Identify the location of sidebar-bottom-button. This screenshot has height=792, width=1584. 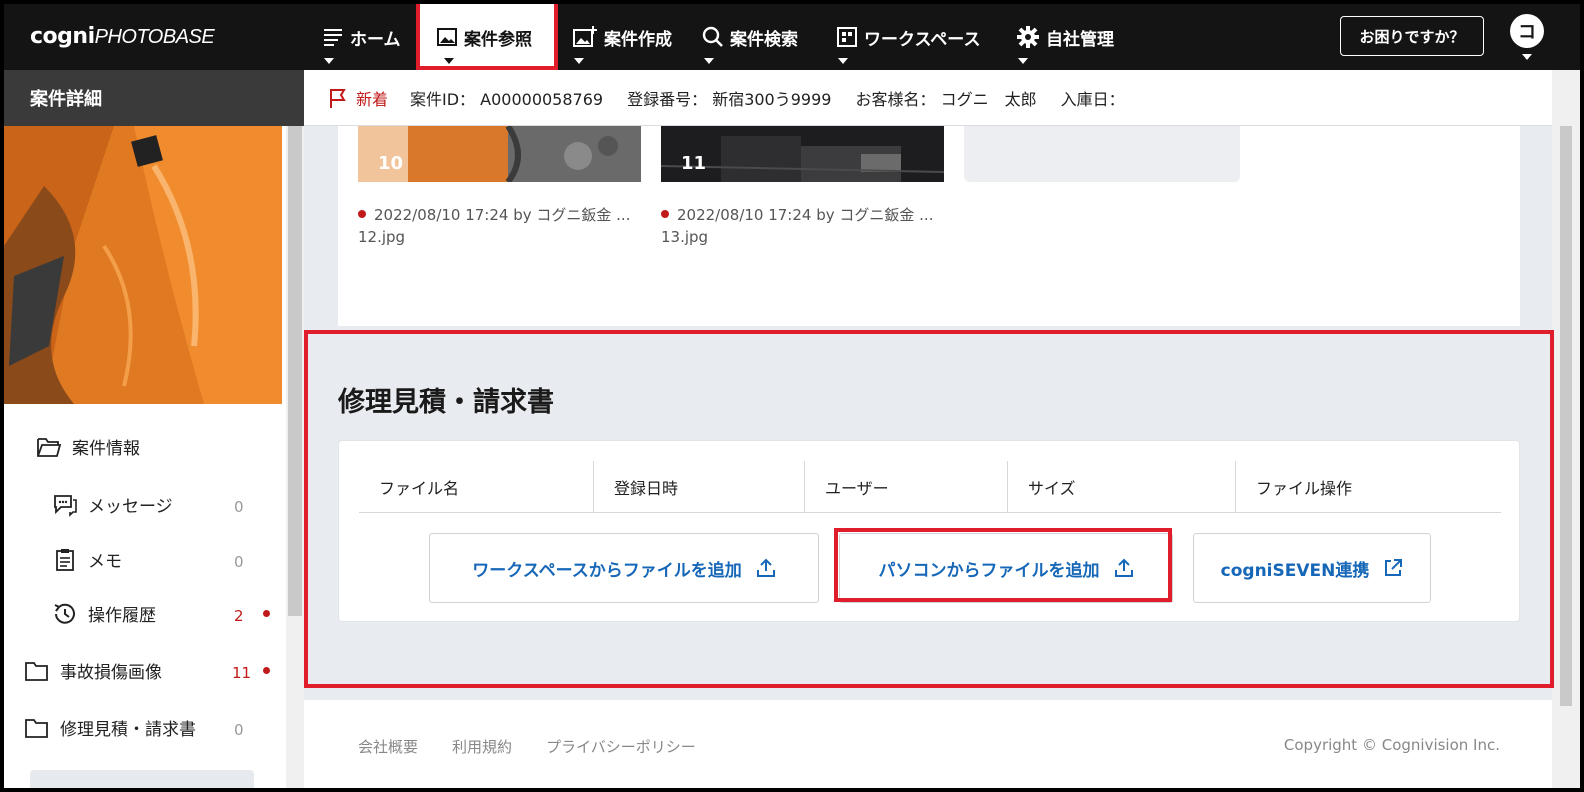
(142, 779).